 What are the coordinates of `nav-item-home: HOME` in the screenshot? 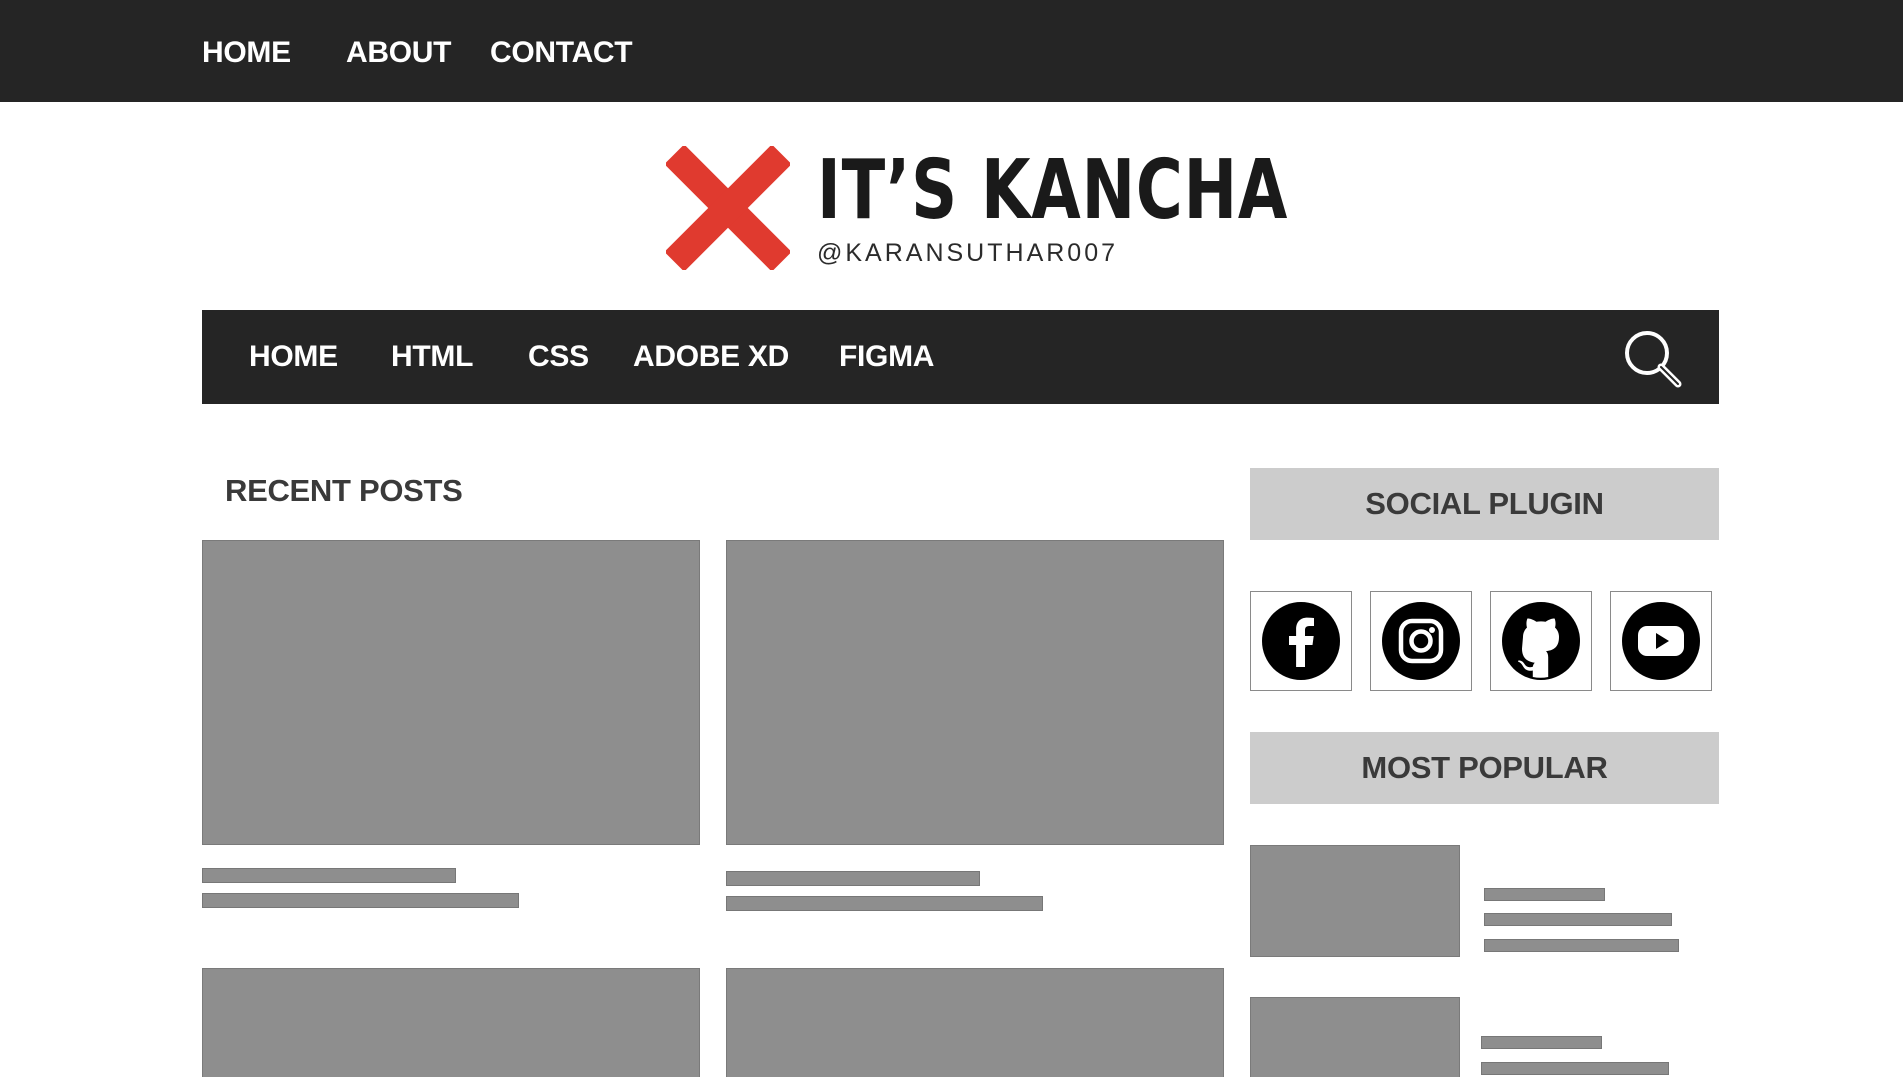 It's located at (293, 357).